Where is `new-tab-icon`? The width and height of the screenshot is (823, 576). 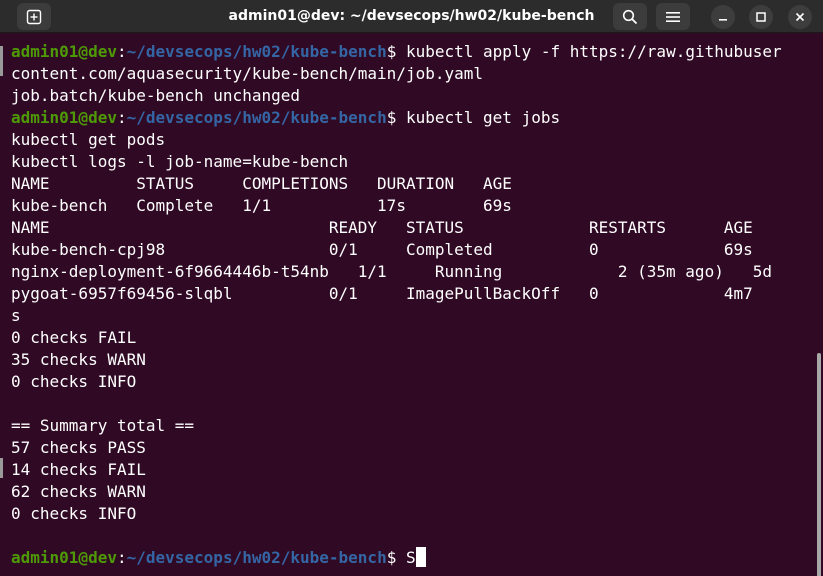
new-tab-icon is located at coordinates (34, 16).